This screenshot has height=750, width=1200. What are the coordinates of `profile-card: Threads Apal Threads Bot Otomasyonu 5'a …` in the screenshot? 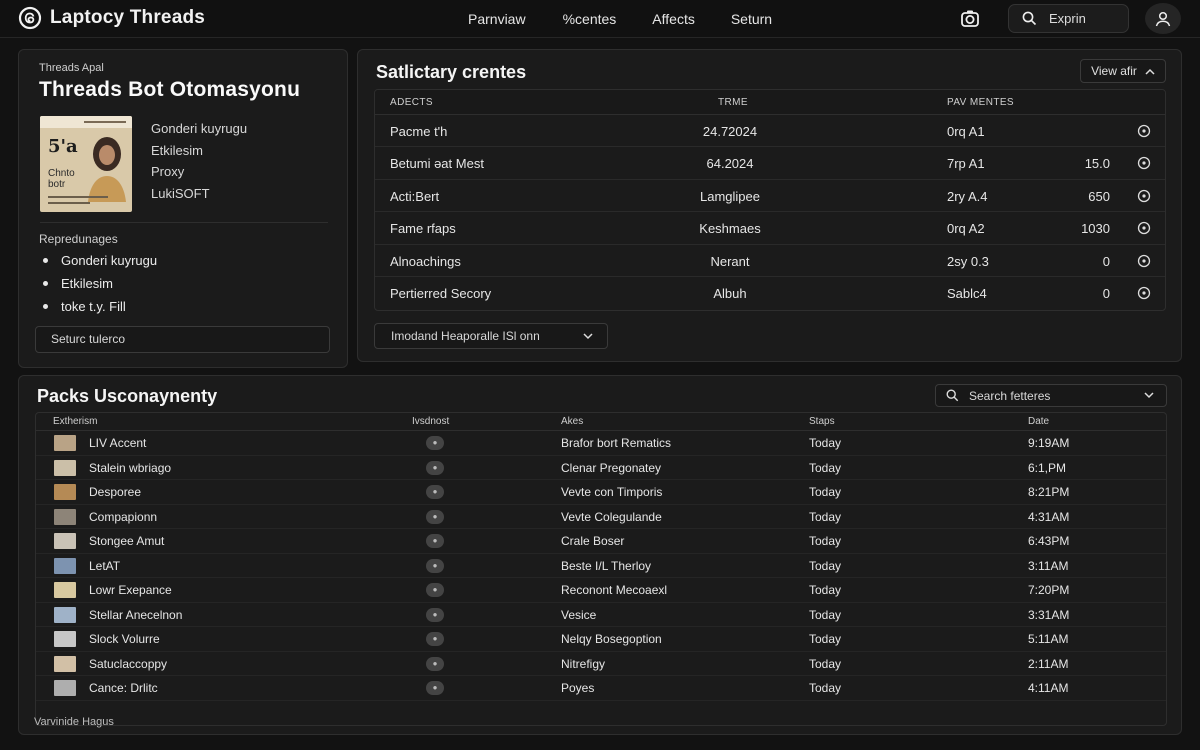 It's located at (183, 208).